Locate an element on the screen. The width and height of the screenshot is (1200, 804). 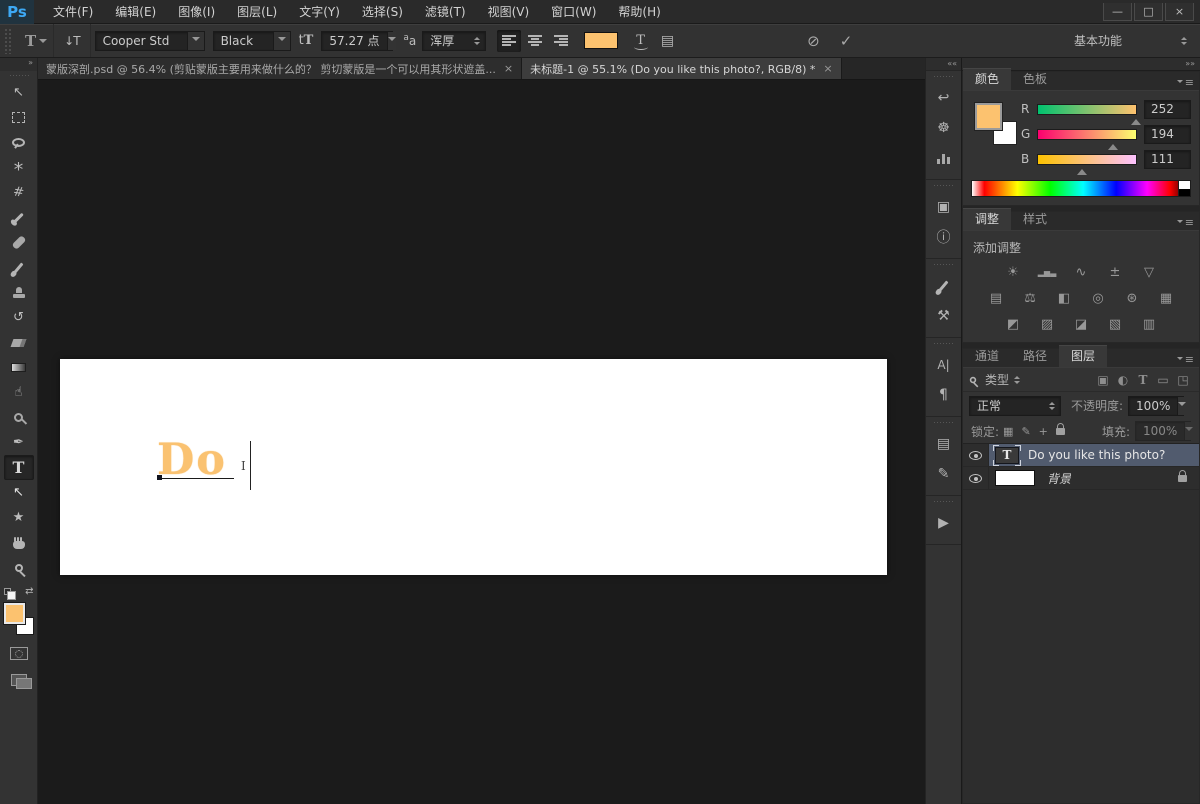
history-brush-tool: ↺ is located at coordinates (19, 317).